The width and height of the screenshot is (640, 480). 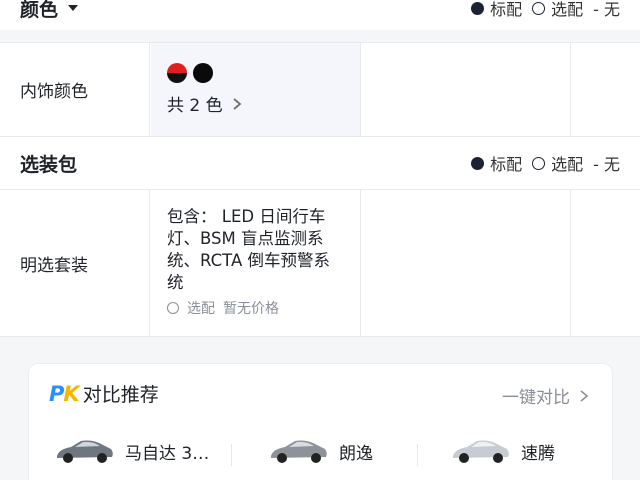 What do you see at coordinates (201, 309) in the screenshot?
I see `package-status: 选配` at bounding box center [201, 309].